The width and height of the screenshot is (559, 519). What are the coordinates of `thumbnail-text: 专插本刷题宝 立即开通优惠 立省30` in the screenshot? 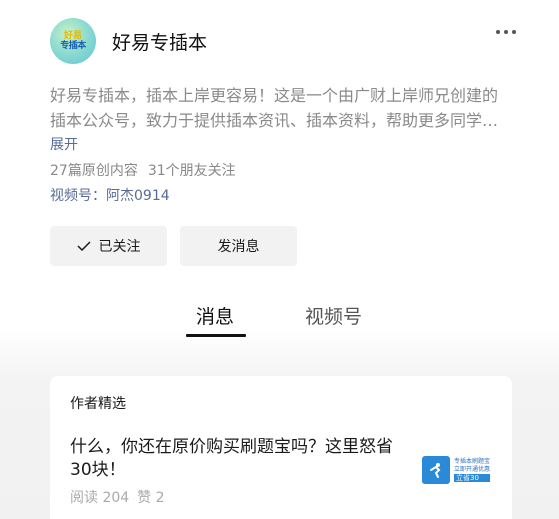 It's located at (472, 470).